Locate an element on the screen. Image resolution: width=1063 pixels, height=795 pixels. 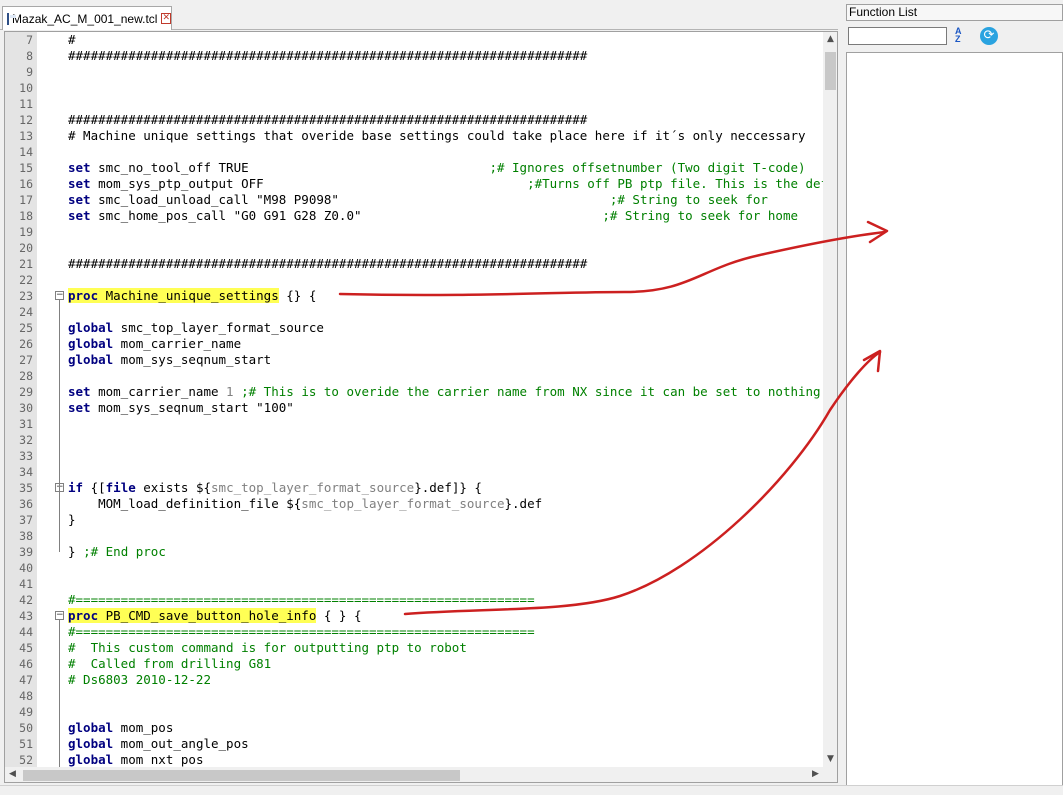
code-line: 11 is located at coordinates (414, 104).